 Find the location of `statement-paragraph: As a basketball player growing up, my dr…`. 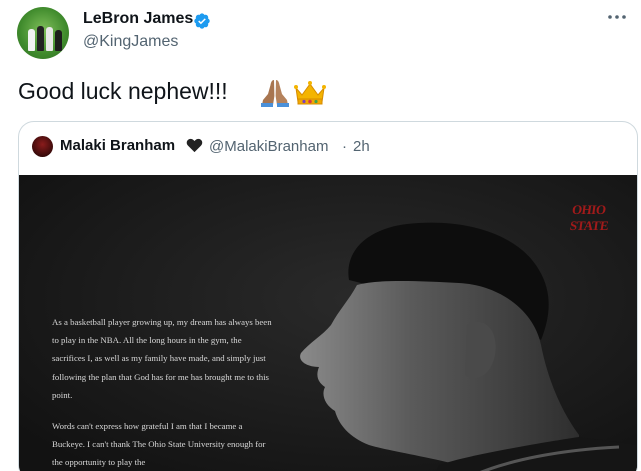

statement-paragraph: As a basketball player growing up, my dr… is located at coordinates (162, 358).